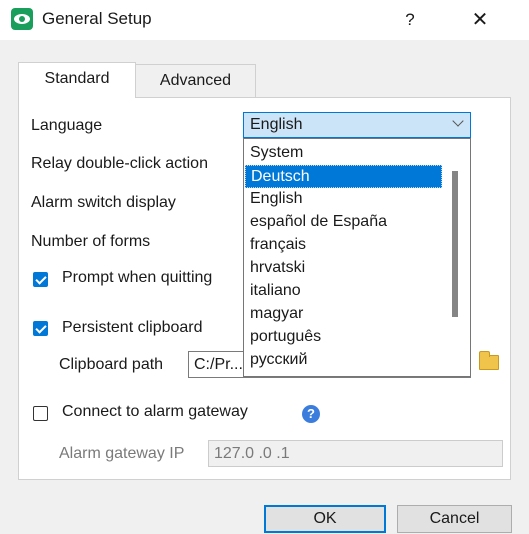 This screenshot has width=529, height=534. I want to click on chevron-down-icon, so click(458, 121).